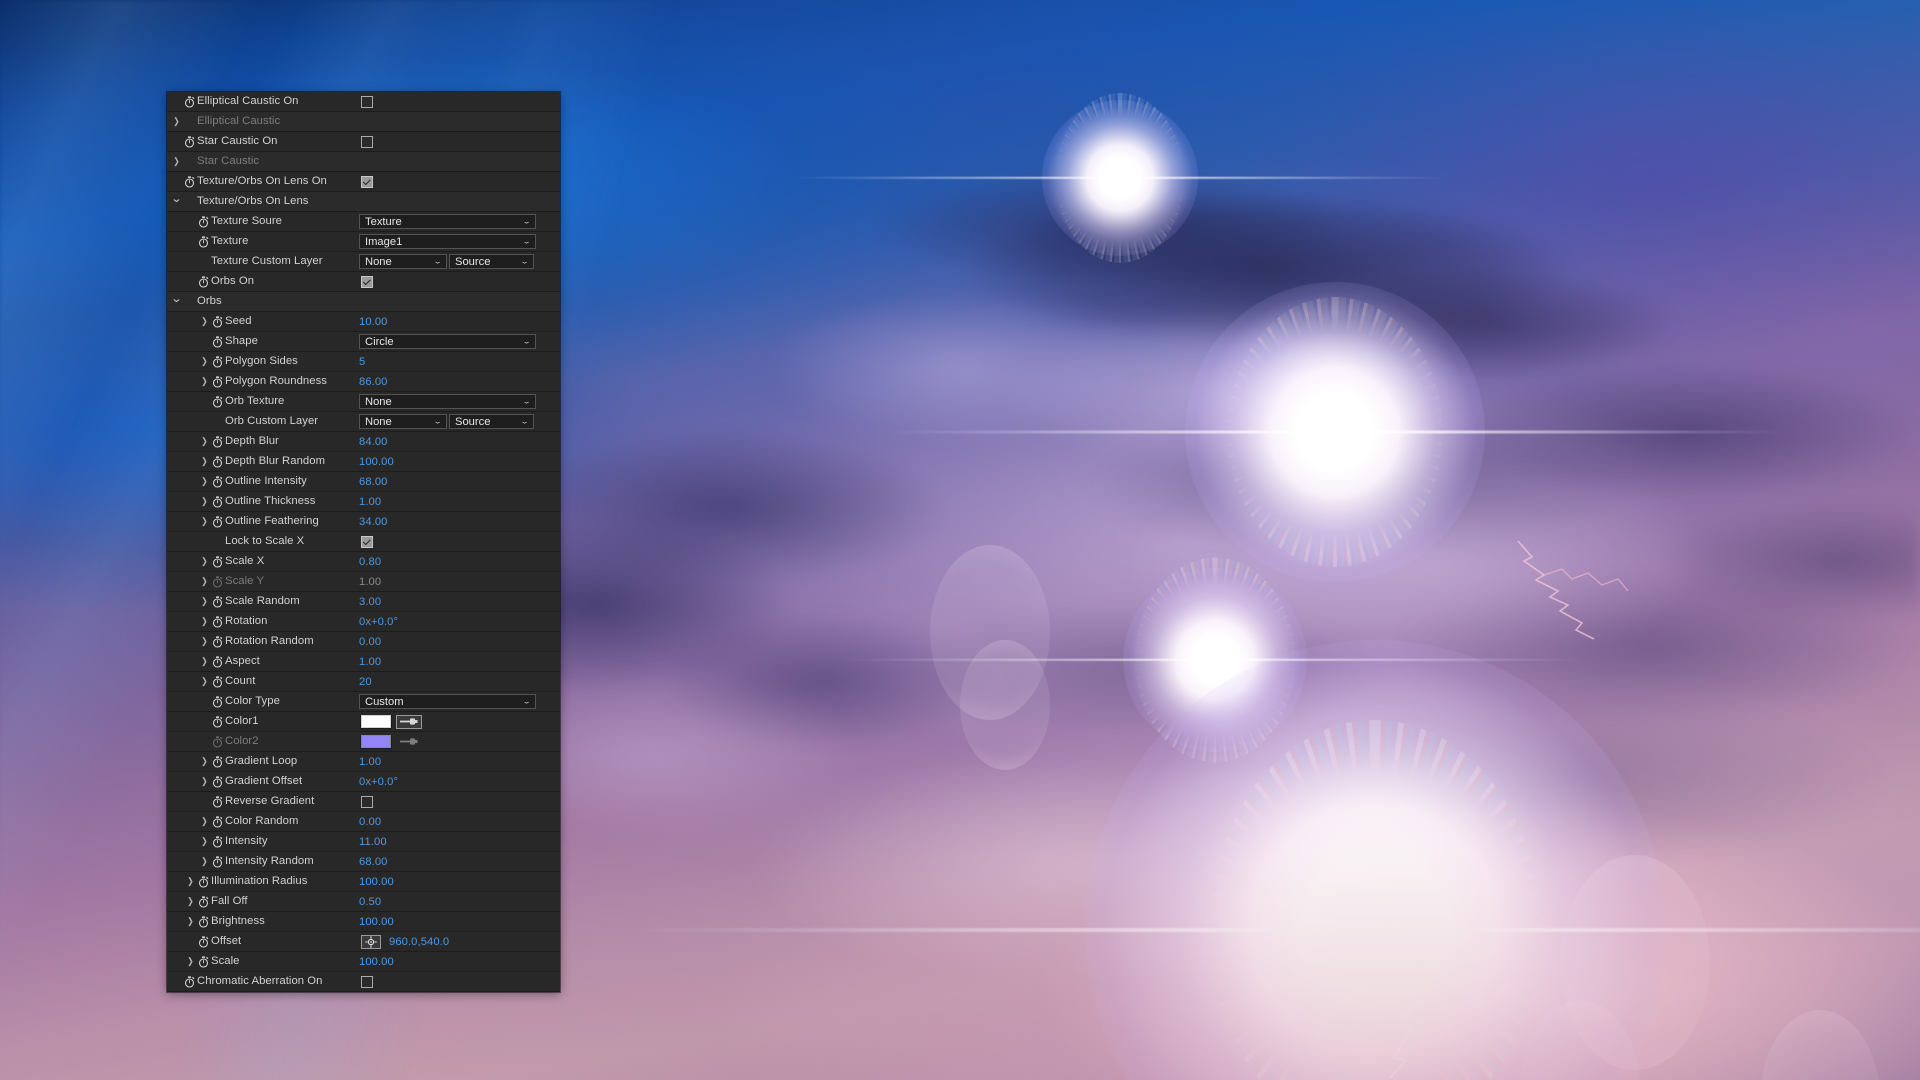 This screenshot has width=1920, height=1080. Describe the element at coordinates (403, 421) in the screenshot. I see `dropdown-orb-custom-layer-layer: None ⌄` at that location.